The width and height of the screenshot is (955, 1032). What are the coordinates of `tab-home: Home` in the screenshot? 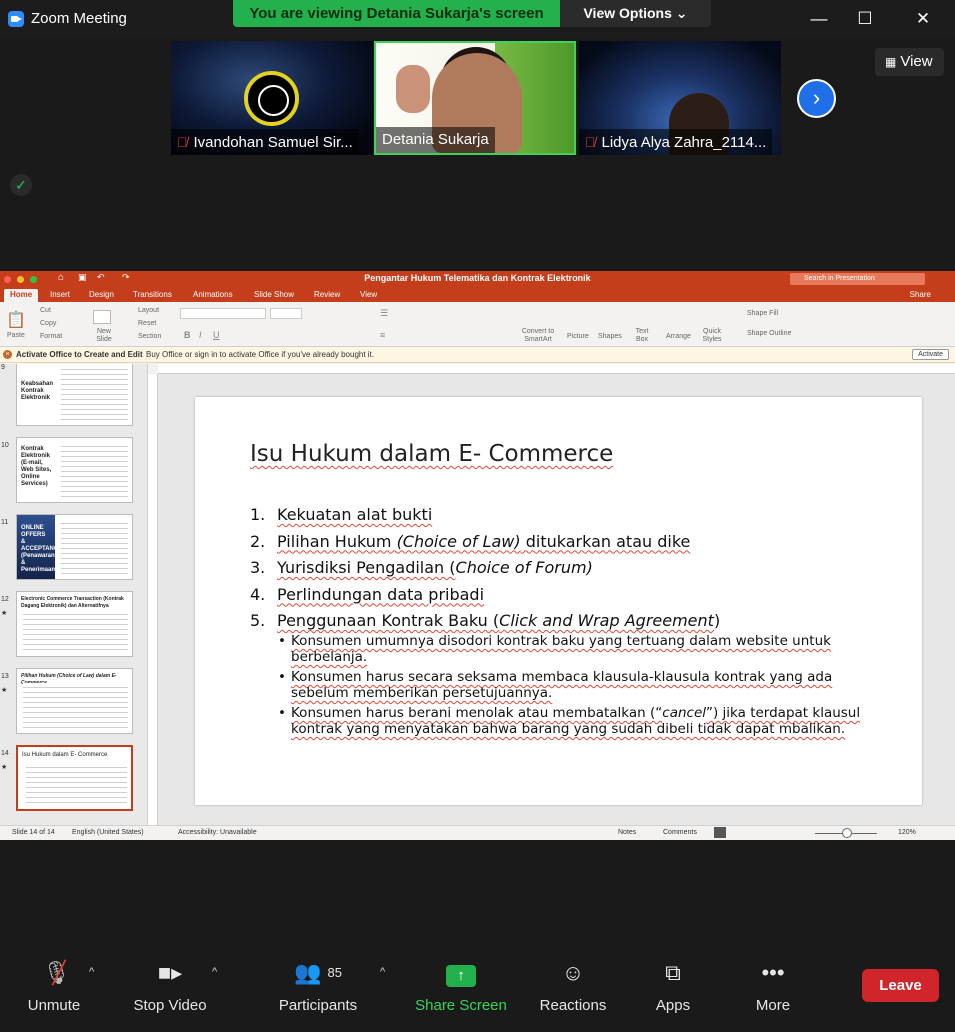 It's located at (21, 295).